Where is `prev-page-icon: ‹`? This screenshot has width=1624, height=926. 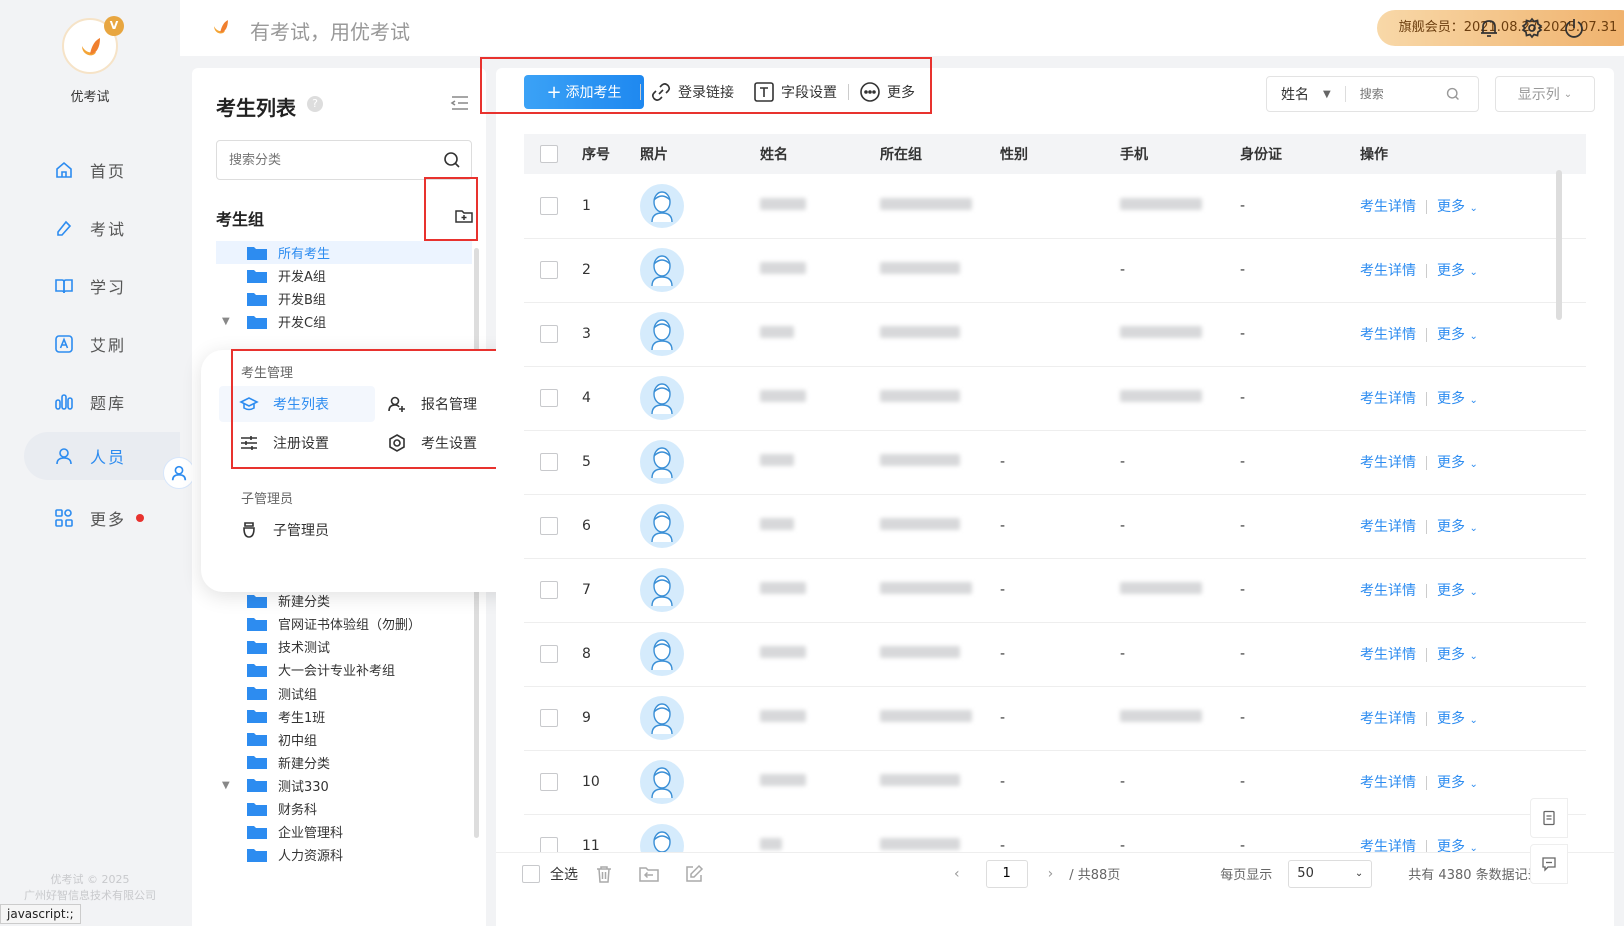 prev-page-icon: ‹ is located at coordinates (957, 874).